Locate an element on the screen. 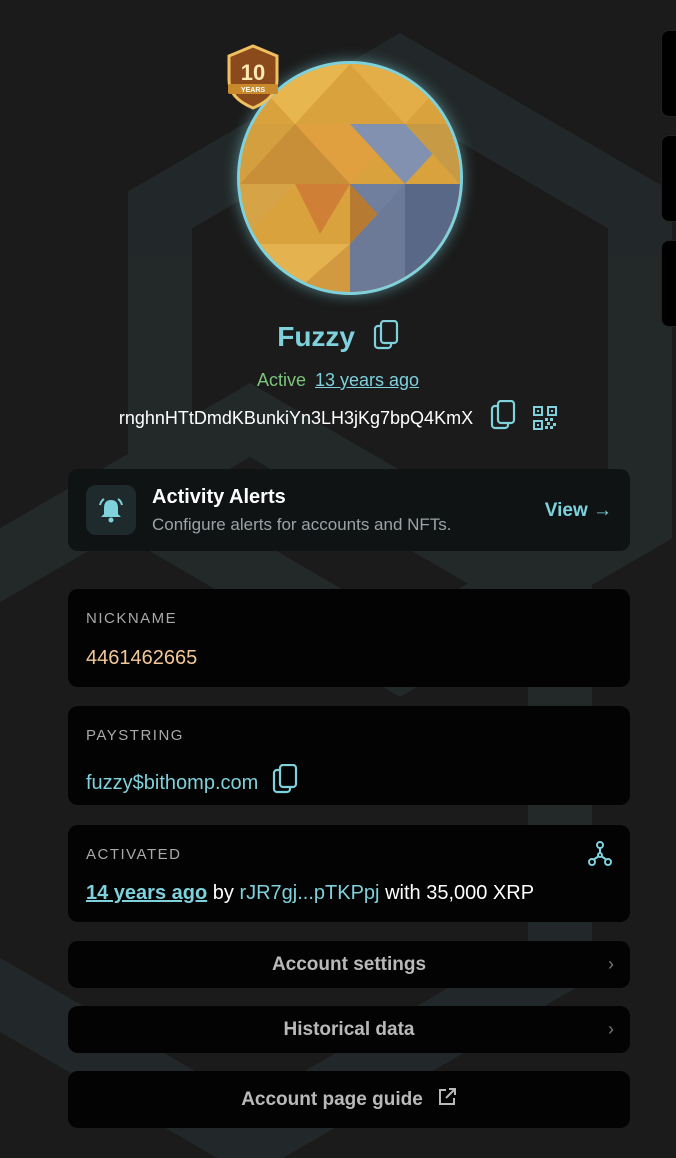  paystring-label: PAYSTRING is located at coordinates (135, 735).